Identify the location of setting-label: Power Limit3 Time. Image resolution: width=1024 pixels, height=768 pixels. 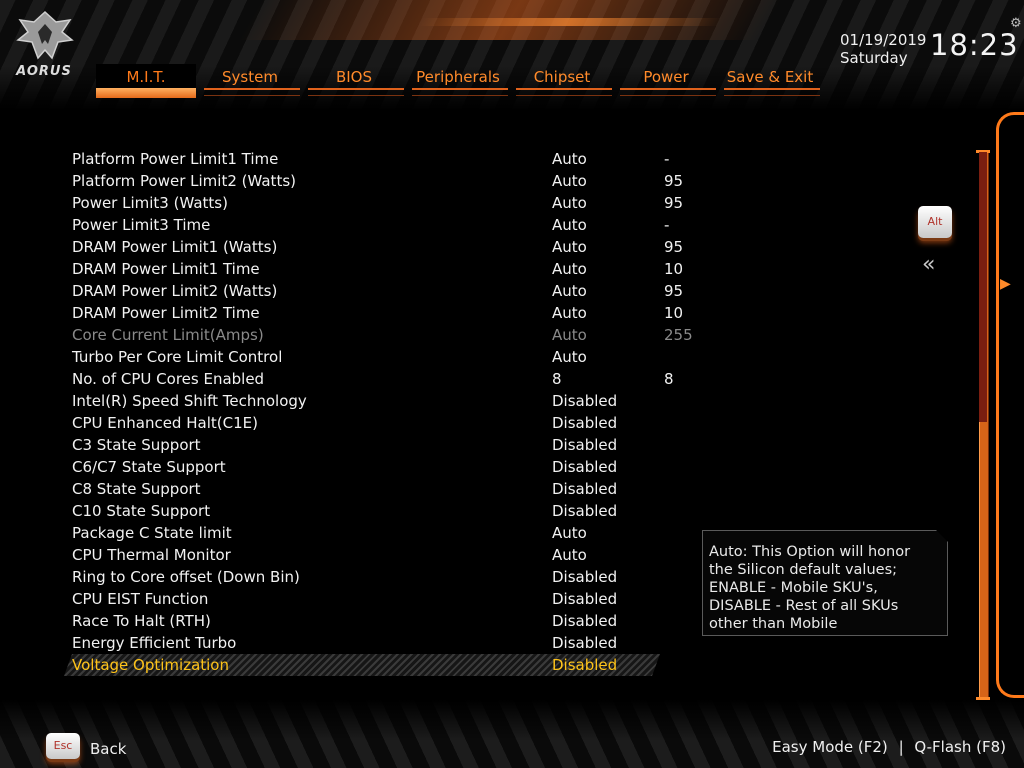
(141, 225).